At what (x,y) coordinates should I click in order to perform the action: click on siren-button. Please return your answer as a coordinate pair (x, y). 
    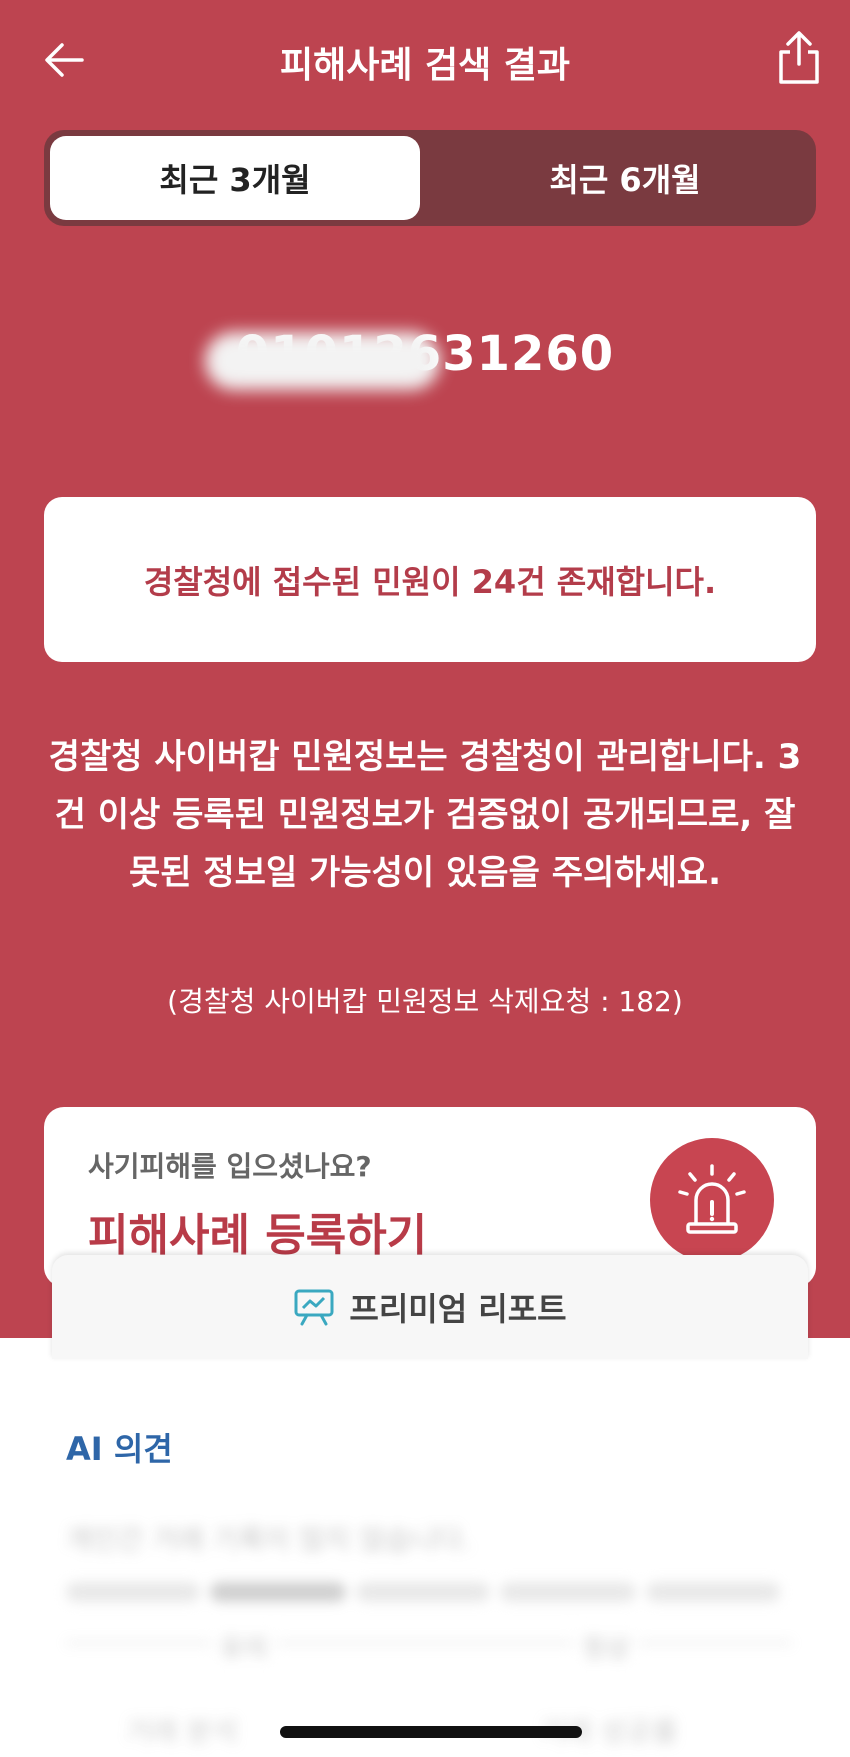
    Looking at the image, I should click on (712, 1200).